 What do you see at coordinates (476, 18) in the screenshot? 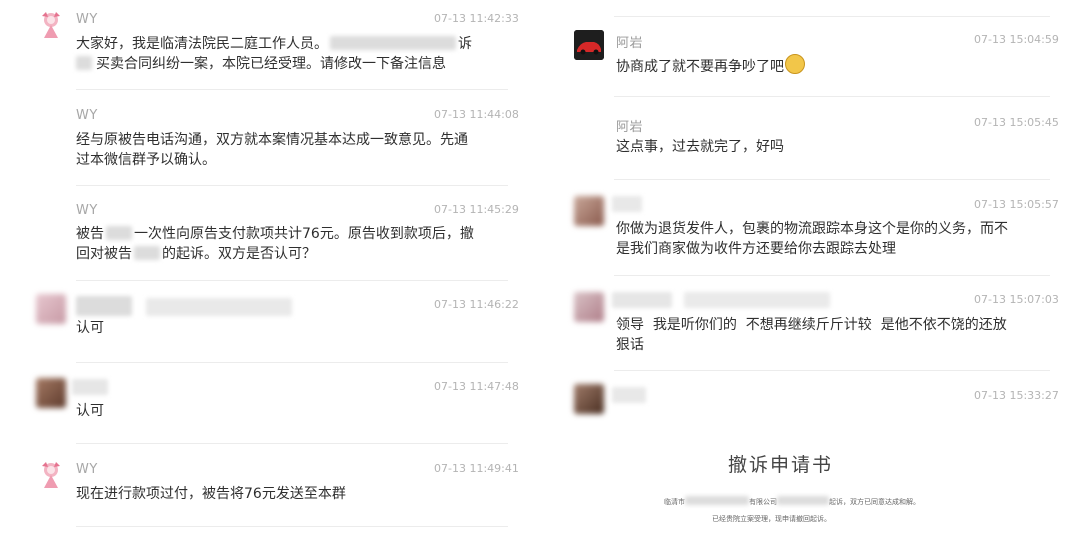
I see `message-time: 07-13 11:42:33` at bounding box center [476, 18].